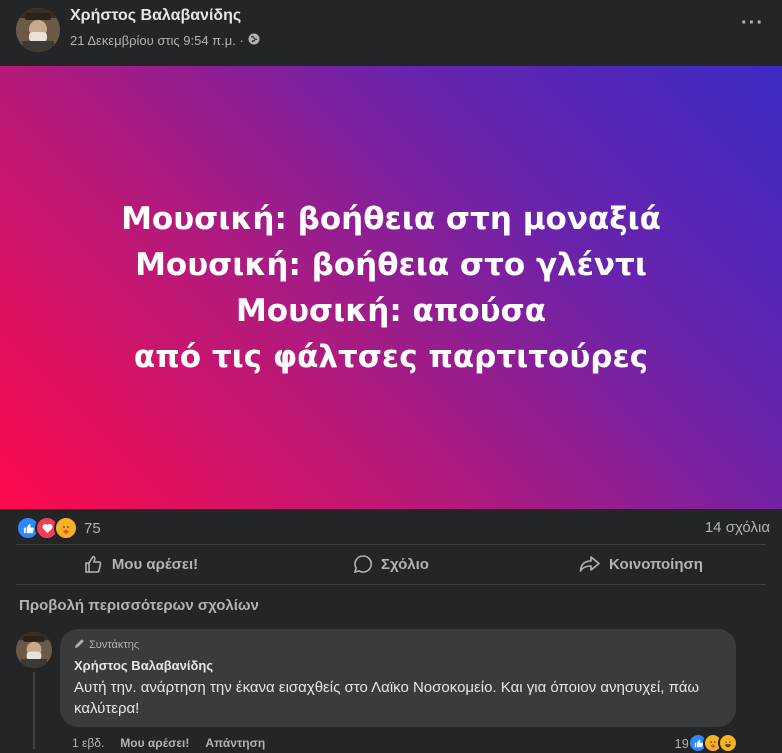  I want to click on post-actions: Μου αρέσει! Σχόλιο Κοινοποίηση, so click(391, 564).